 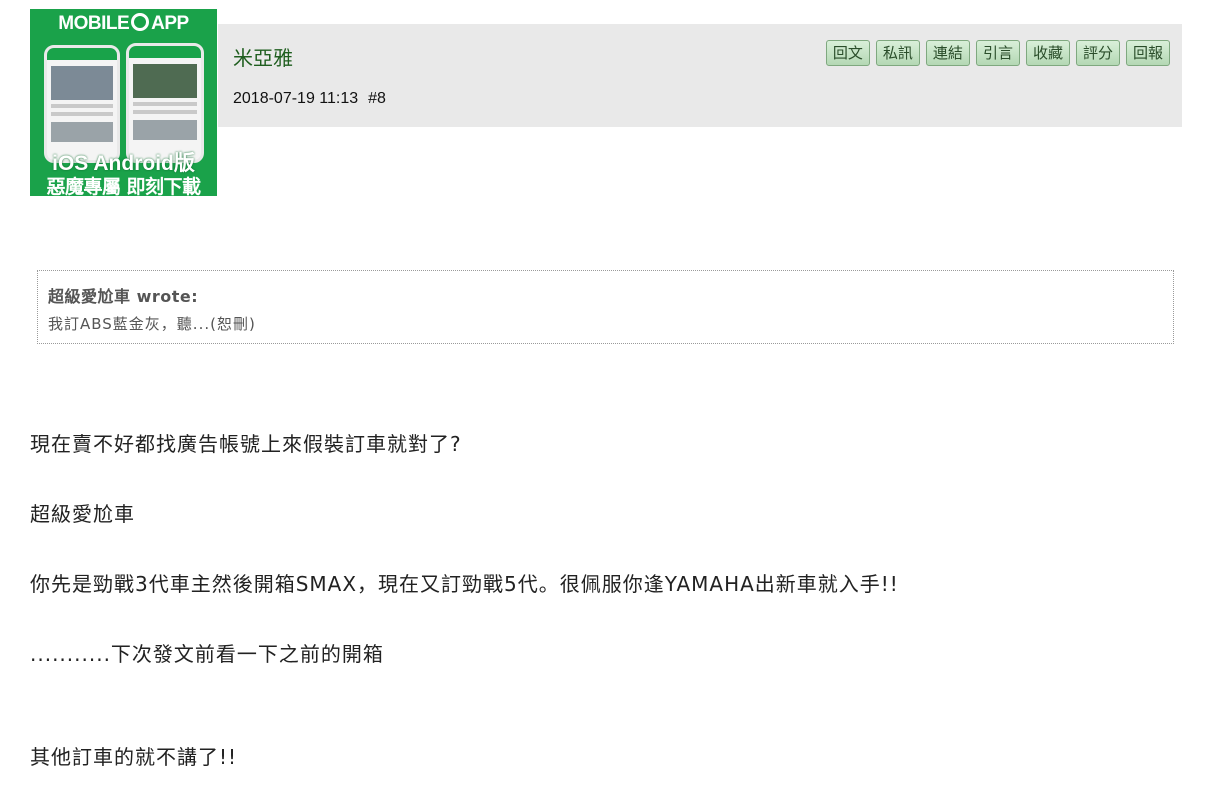 I want to click on banner-title: MOBILE APP, so click(x=123, y=24).